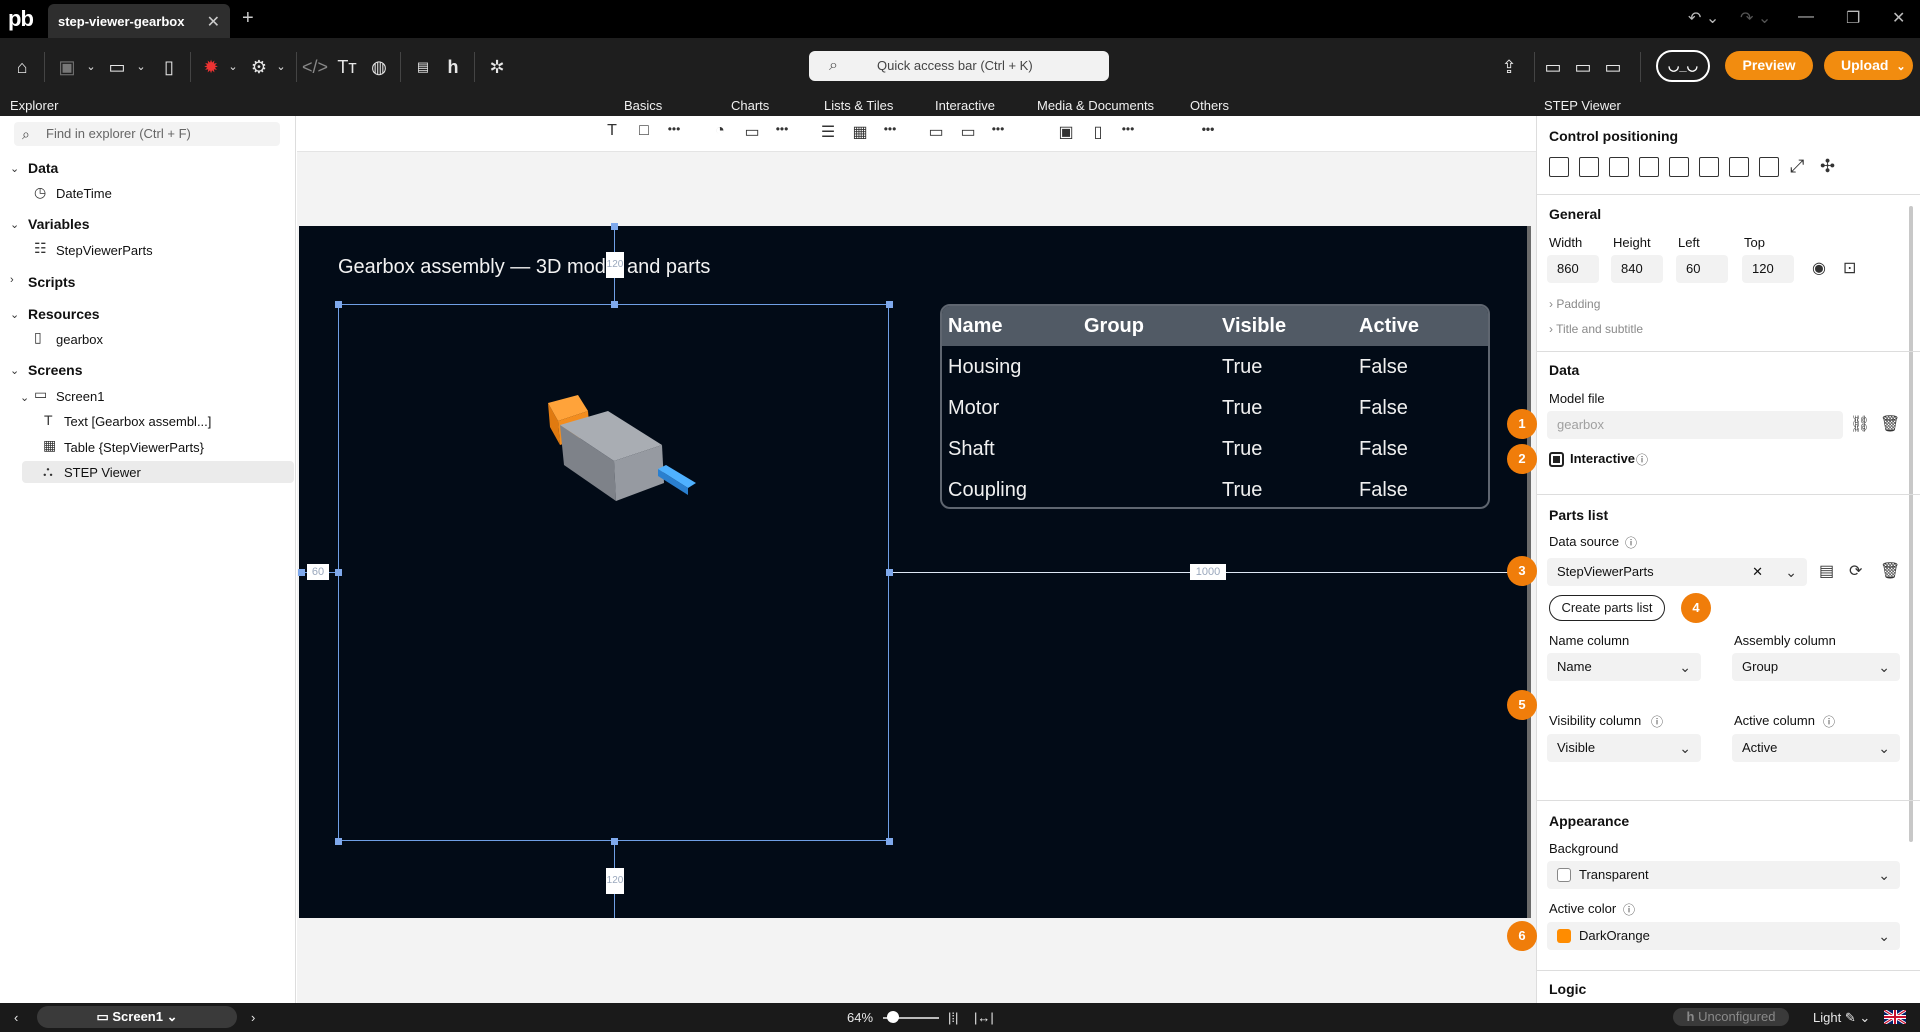  Describe the element at coordinates (1841, 1018) in the screenshot. I see `theme-switcher: Light ✎ ⌄` at that location.